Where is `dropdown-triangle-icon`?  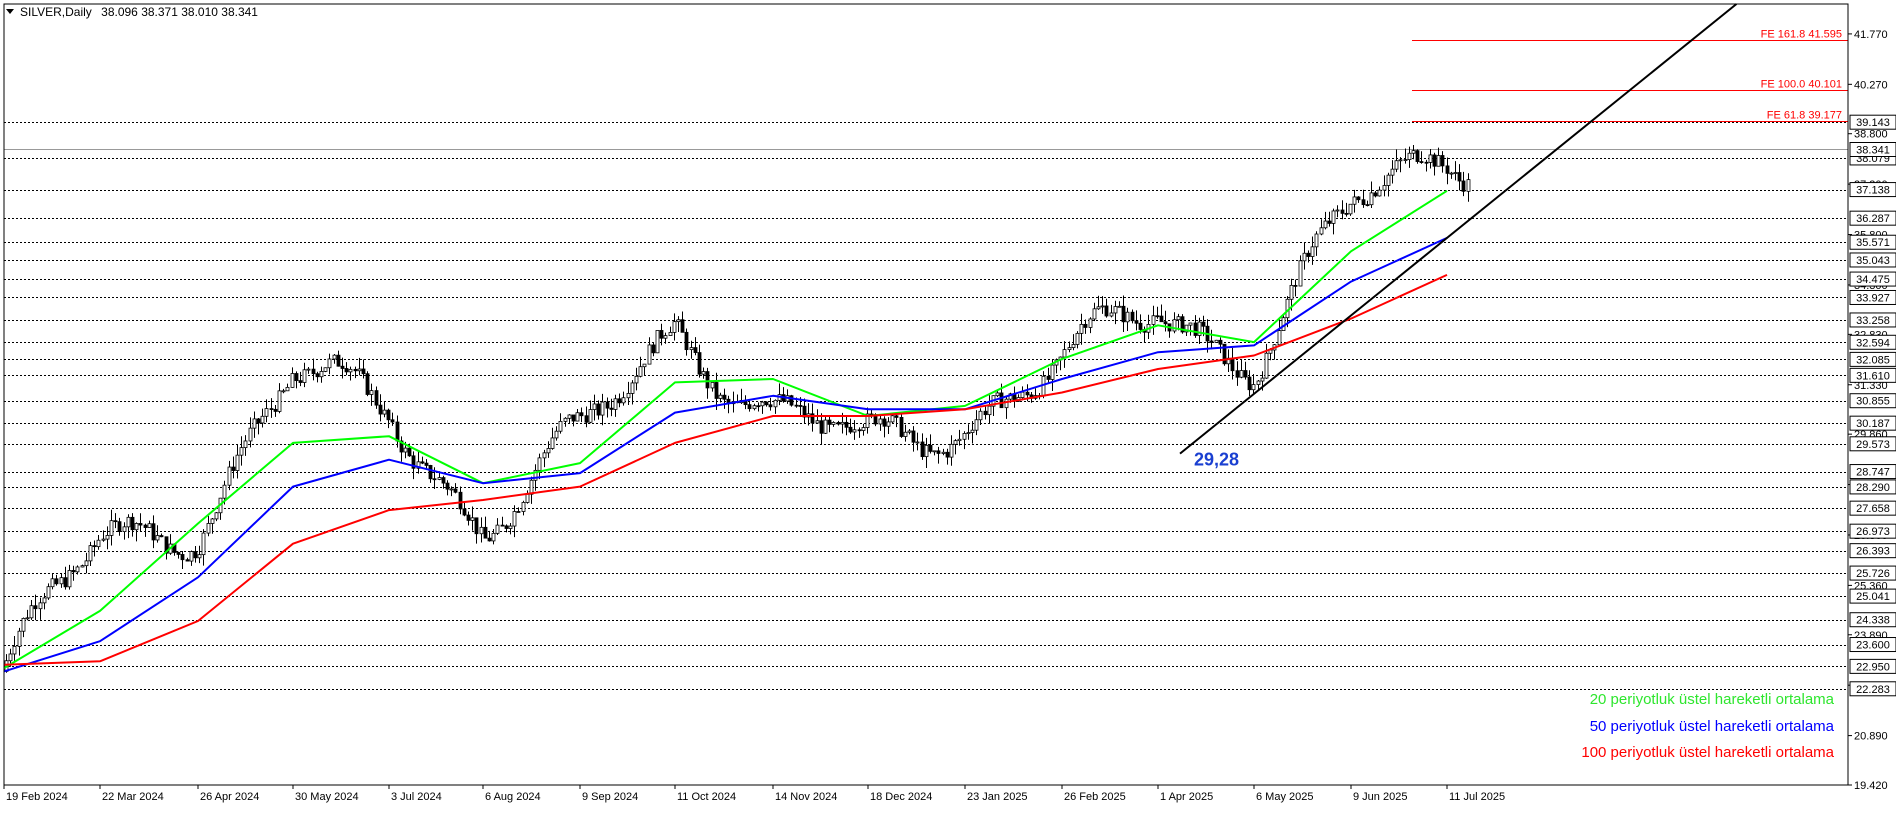 dropdown-triangle-icon is located at coordinates (10, 11).